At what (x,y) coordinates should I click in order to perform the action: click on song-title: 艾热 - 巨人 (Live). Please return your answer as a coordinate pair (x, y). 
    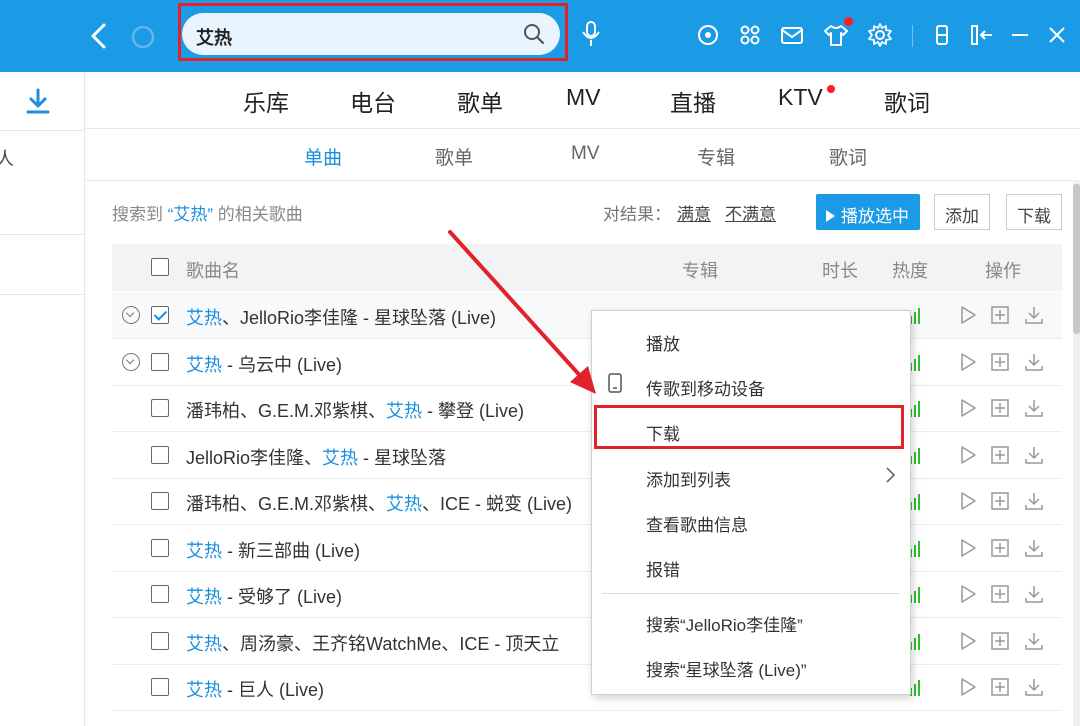
    Looking at the image, I should click on (255, 689).